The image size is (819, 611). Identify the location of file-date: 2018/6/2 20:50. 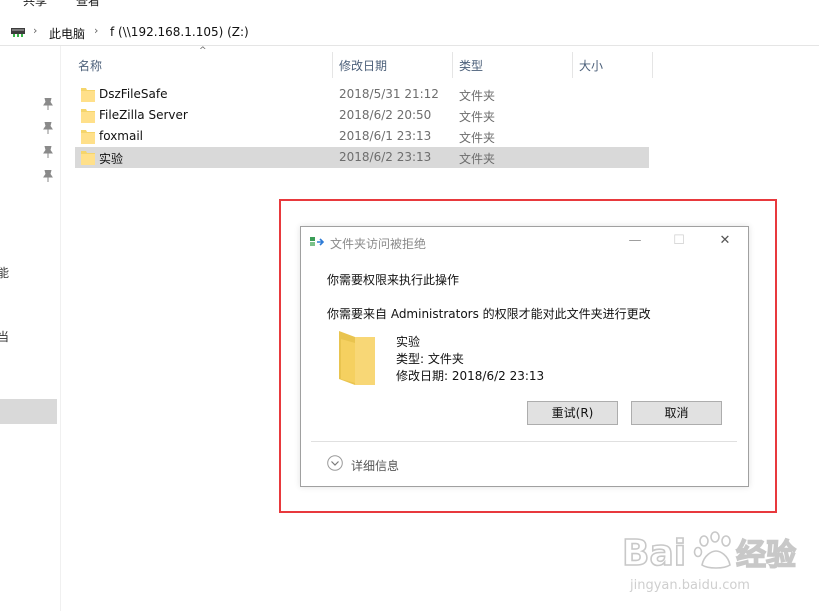
(385, 115).